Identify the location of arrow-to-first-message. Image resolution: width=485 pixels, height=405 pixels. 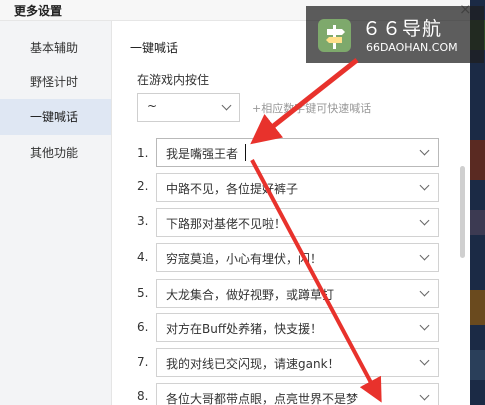
(304, 101).